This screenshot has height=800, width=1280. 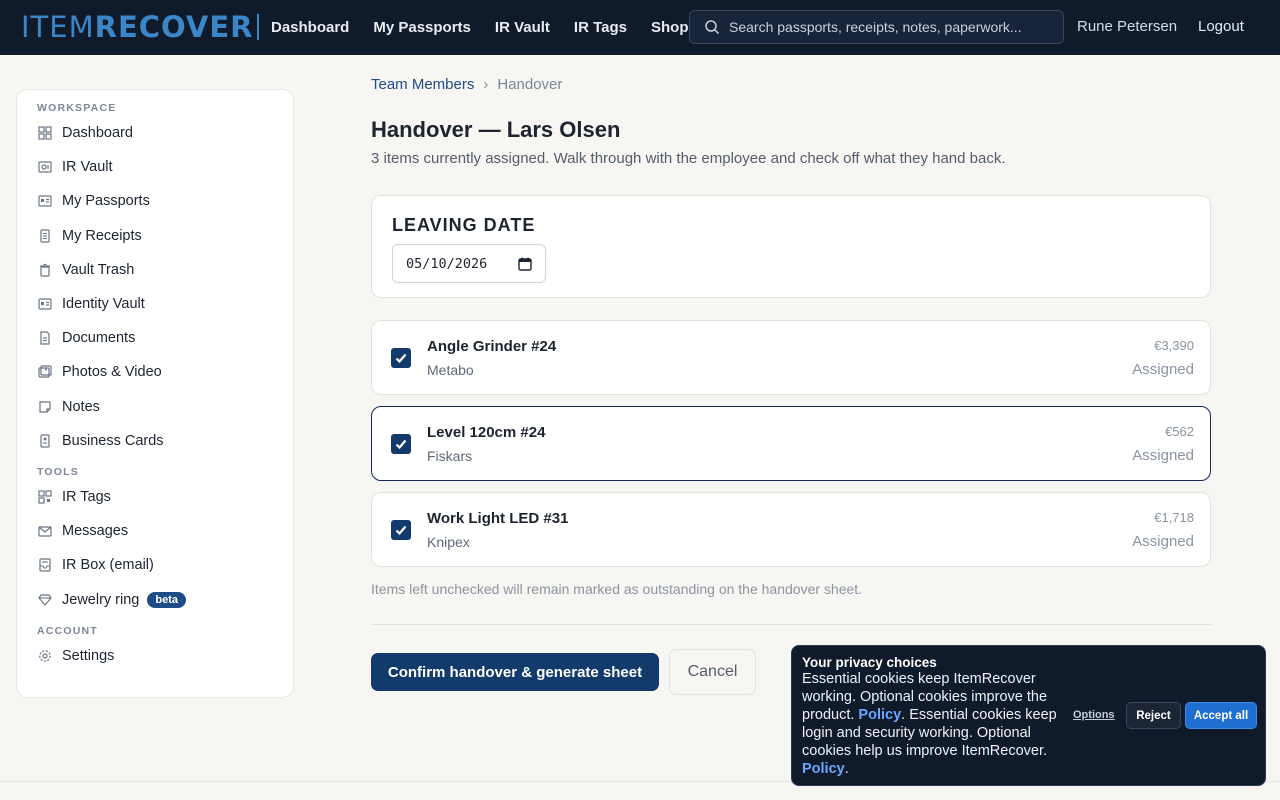 What do you see at coordinates (1221, 715) in the screenshot?
I see `cookie-accept-all-button: Accept all` at bounding box center [1221, 715].